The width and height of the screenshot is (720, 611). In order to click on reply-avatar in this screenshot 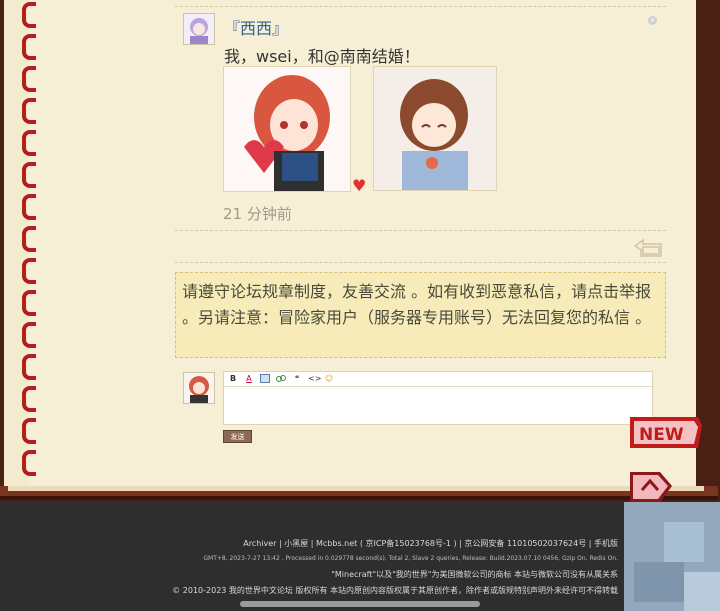, I will do `click(199, 388)`.